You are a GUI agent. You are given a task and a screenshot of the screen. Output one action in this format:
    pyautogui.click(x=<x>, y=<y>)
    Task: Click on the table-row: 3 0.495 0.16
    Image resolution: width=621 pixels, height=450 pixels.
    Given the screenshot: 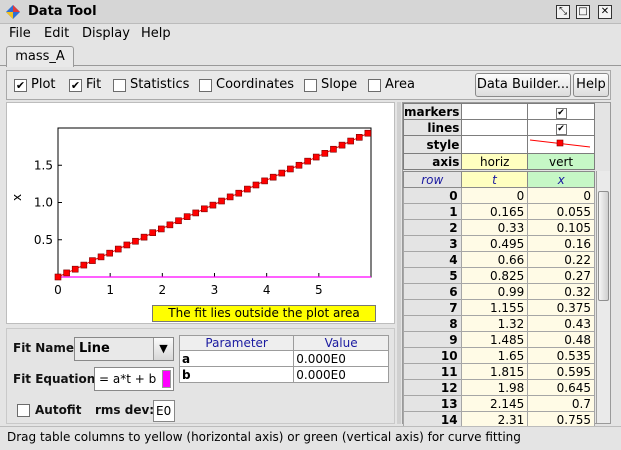 What is the action you would take?
    pyautogui.click(x=499, y=243)
    